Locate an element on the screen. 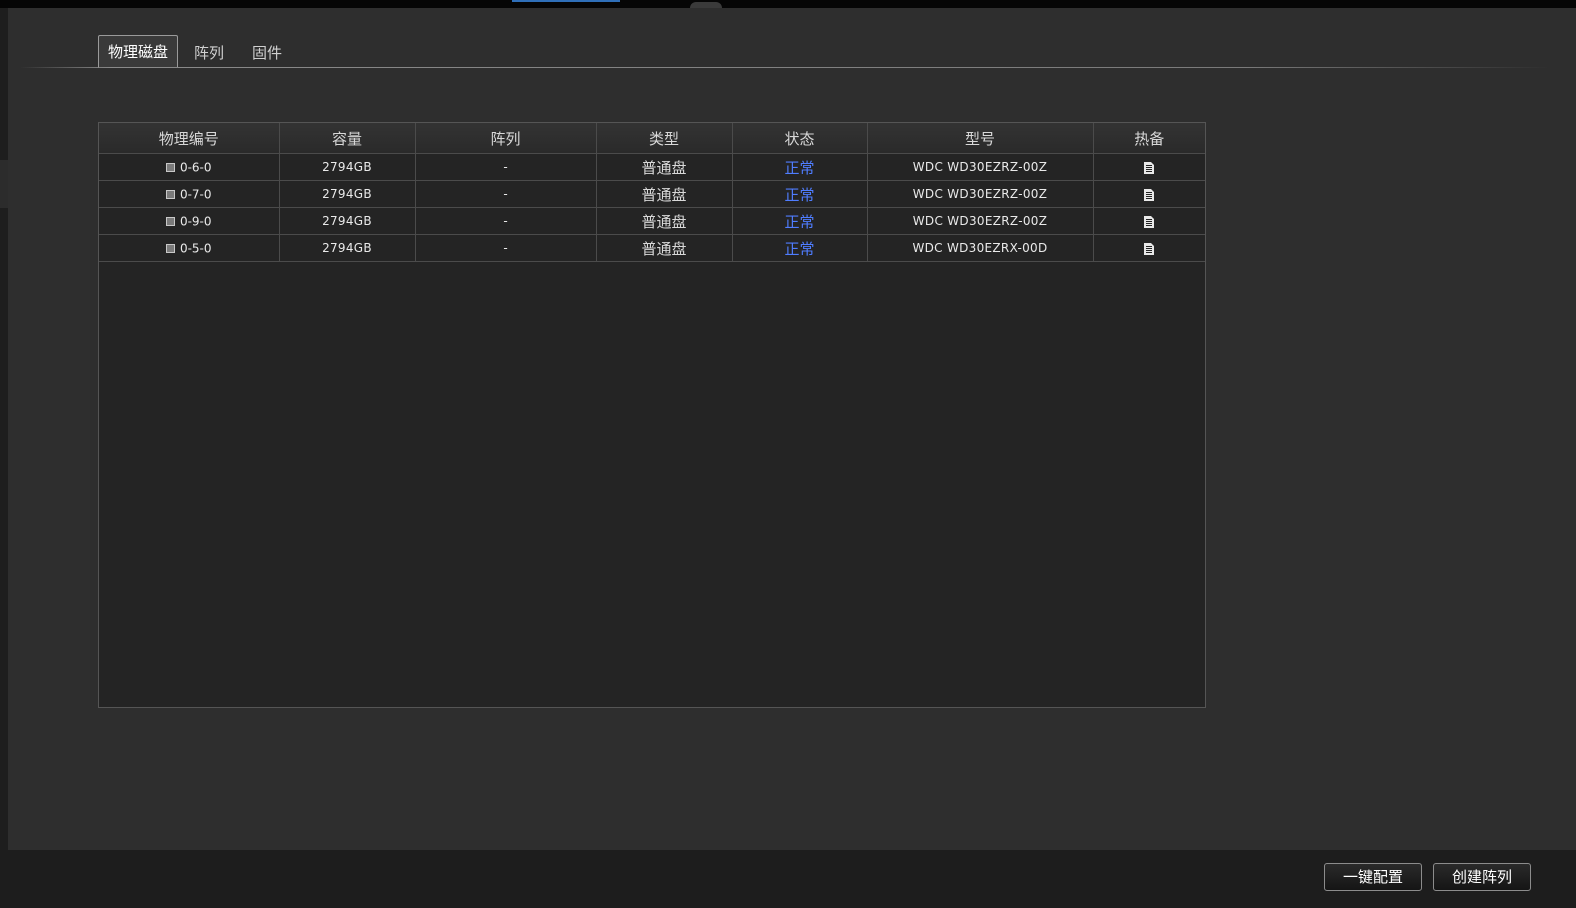  one-click-config-button: 一键配置 is located at coordinates (1373, 877).